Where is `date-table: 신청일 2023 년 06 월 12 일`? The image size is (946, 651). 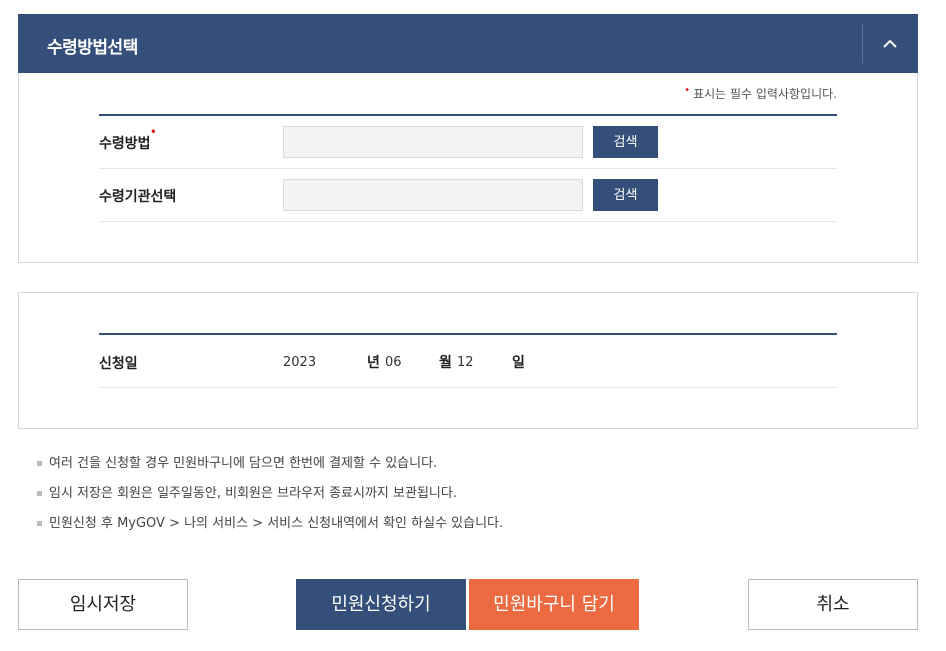
date-table: 신청일 2023 년 06 월 12 일 is located at coordinates (468, 360).